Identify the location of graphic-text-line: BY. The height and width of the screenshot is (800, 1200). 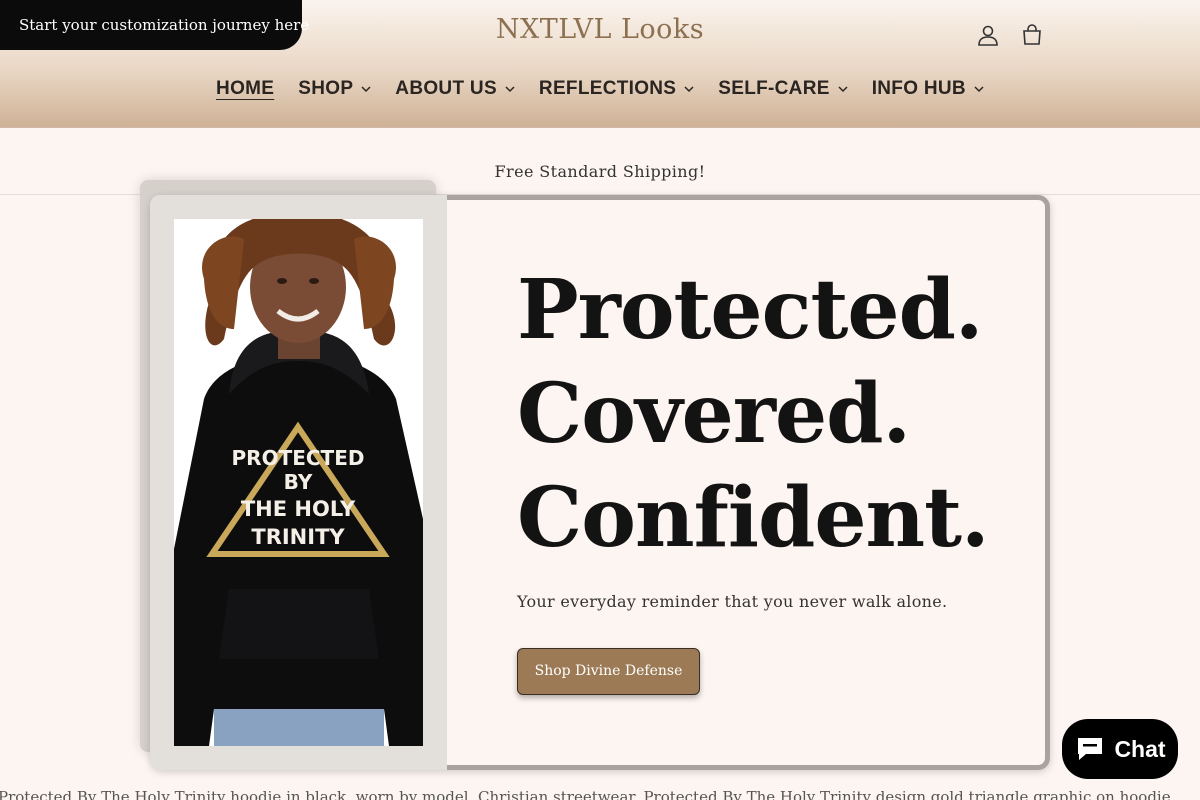
(298, 482).